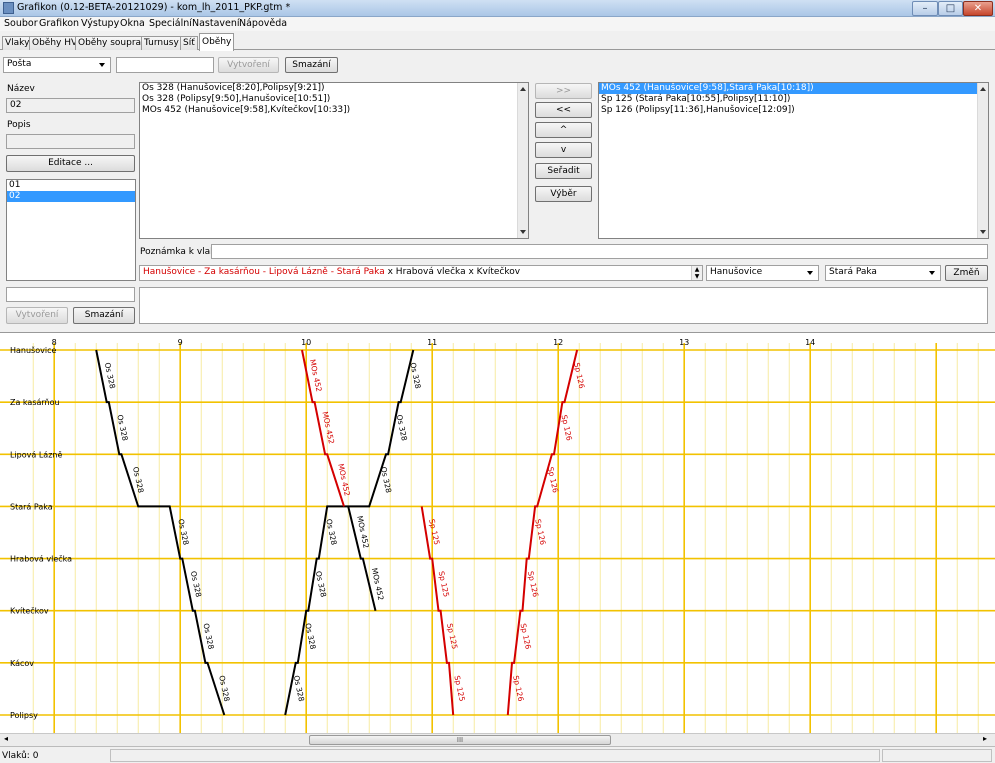  What do you see at coordinates (306, 342) in the screenshot?
I see `hour-label: 10` at bounding box center [306, 342].